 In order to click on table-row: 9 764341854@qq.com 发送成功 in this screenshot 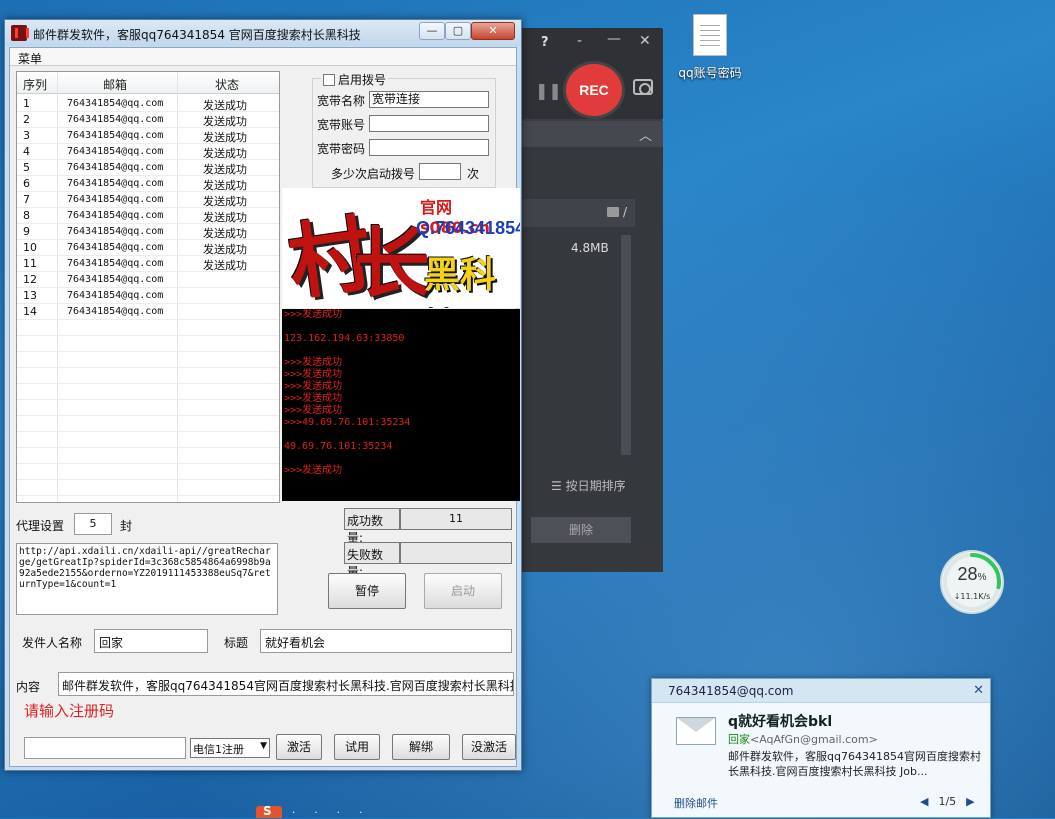, I will do `click(148, 232)`.